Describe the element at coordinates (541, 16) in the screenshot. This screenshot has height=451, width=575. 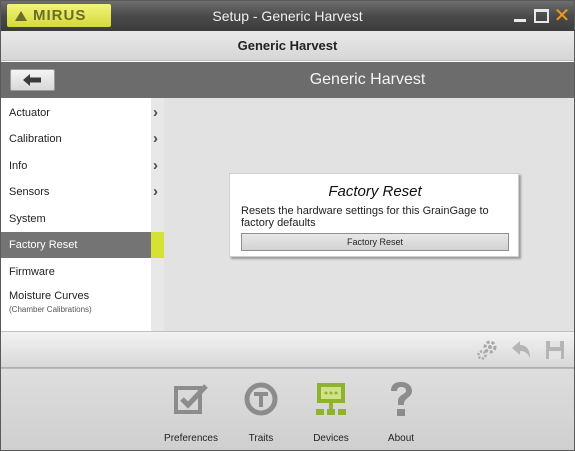
I see `maximize-icon` at that location.